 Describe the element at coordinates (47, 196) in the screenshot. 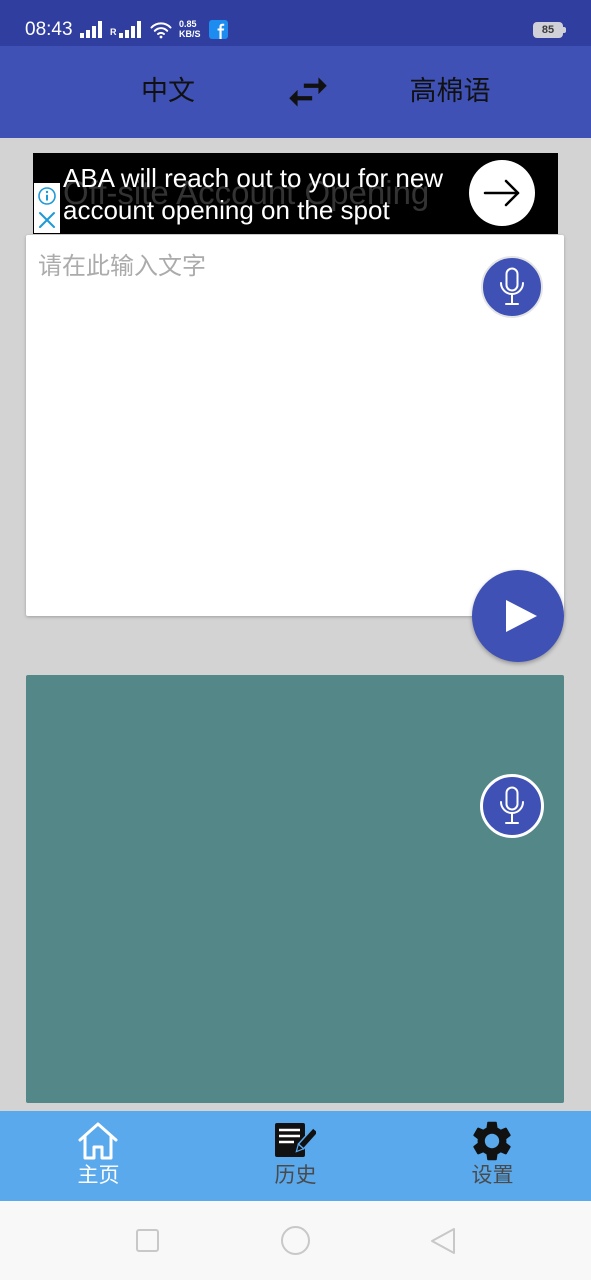

I see `info-icon` at that location.